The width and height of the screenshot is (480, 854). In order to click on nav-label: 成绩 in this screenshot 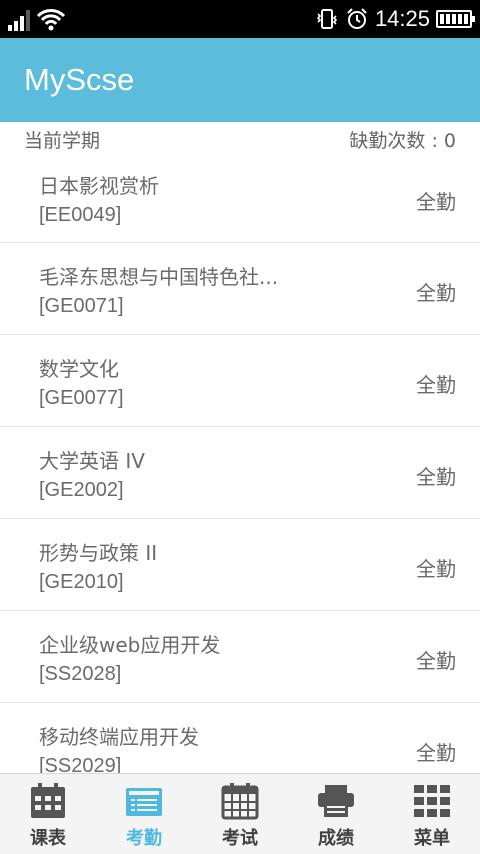, I will do `click(336, 838)`.